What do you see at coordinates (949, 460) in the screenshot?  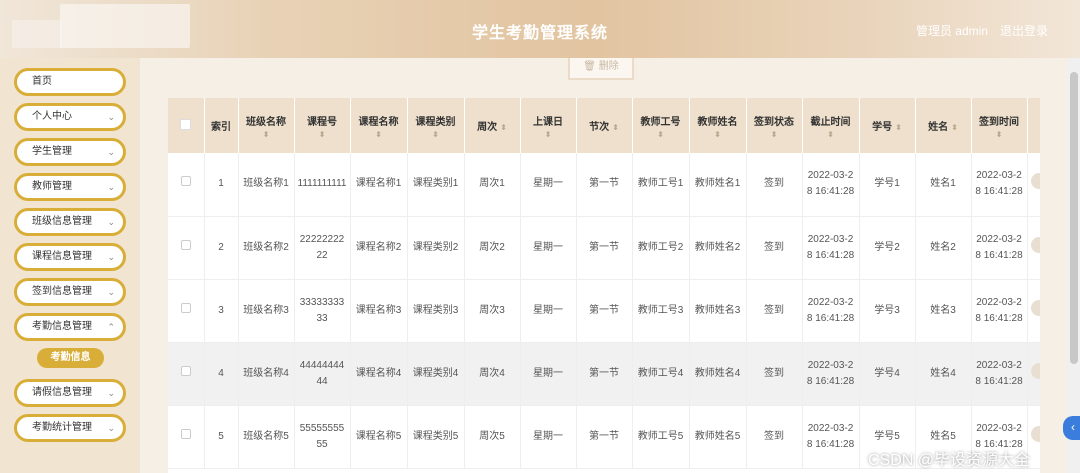 I see `watermark: CSDN @毕设资源大全` at bounding box center [949, 460].